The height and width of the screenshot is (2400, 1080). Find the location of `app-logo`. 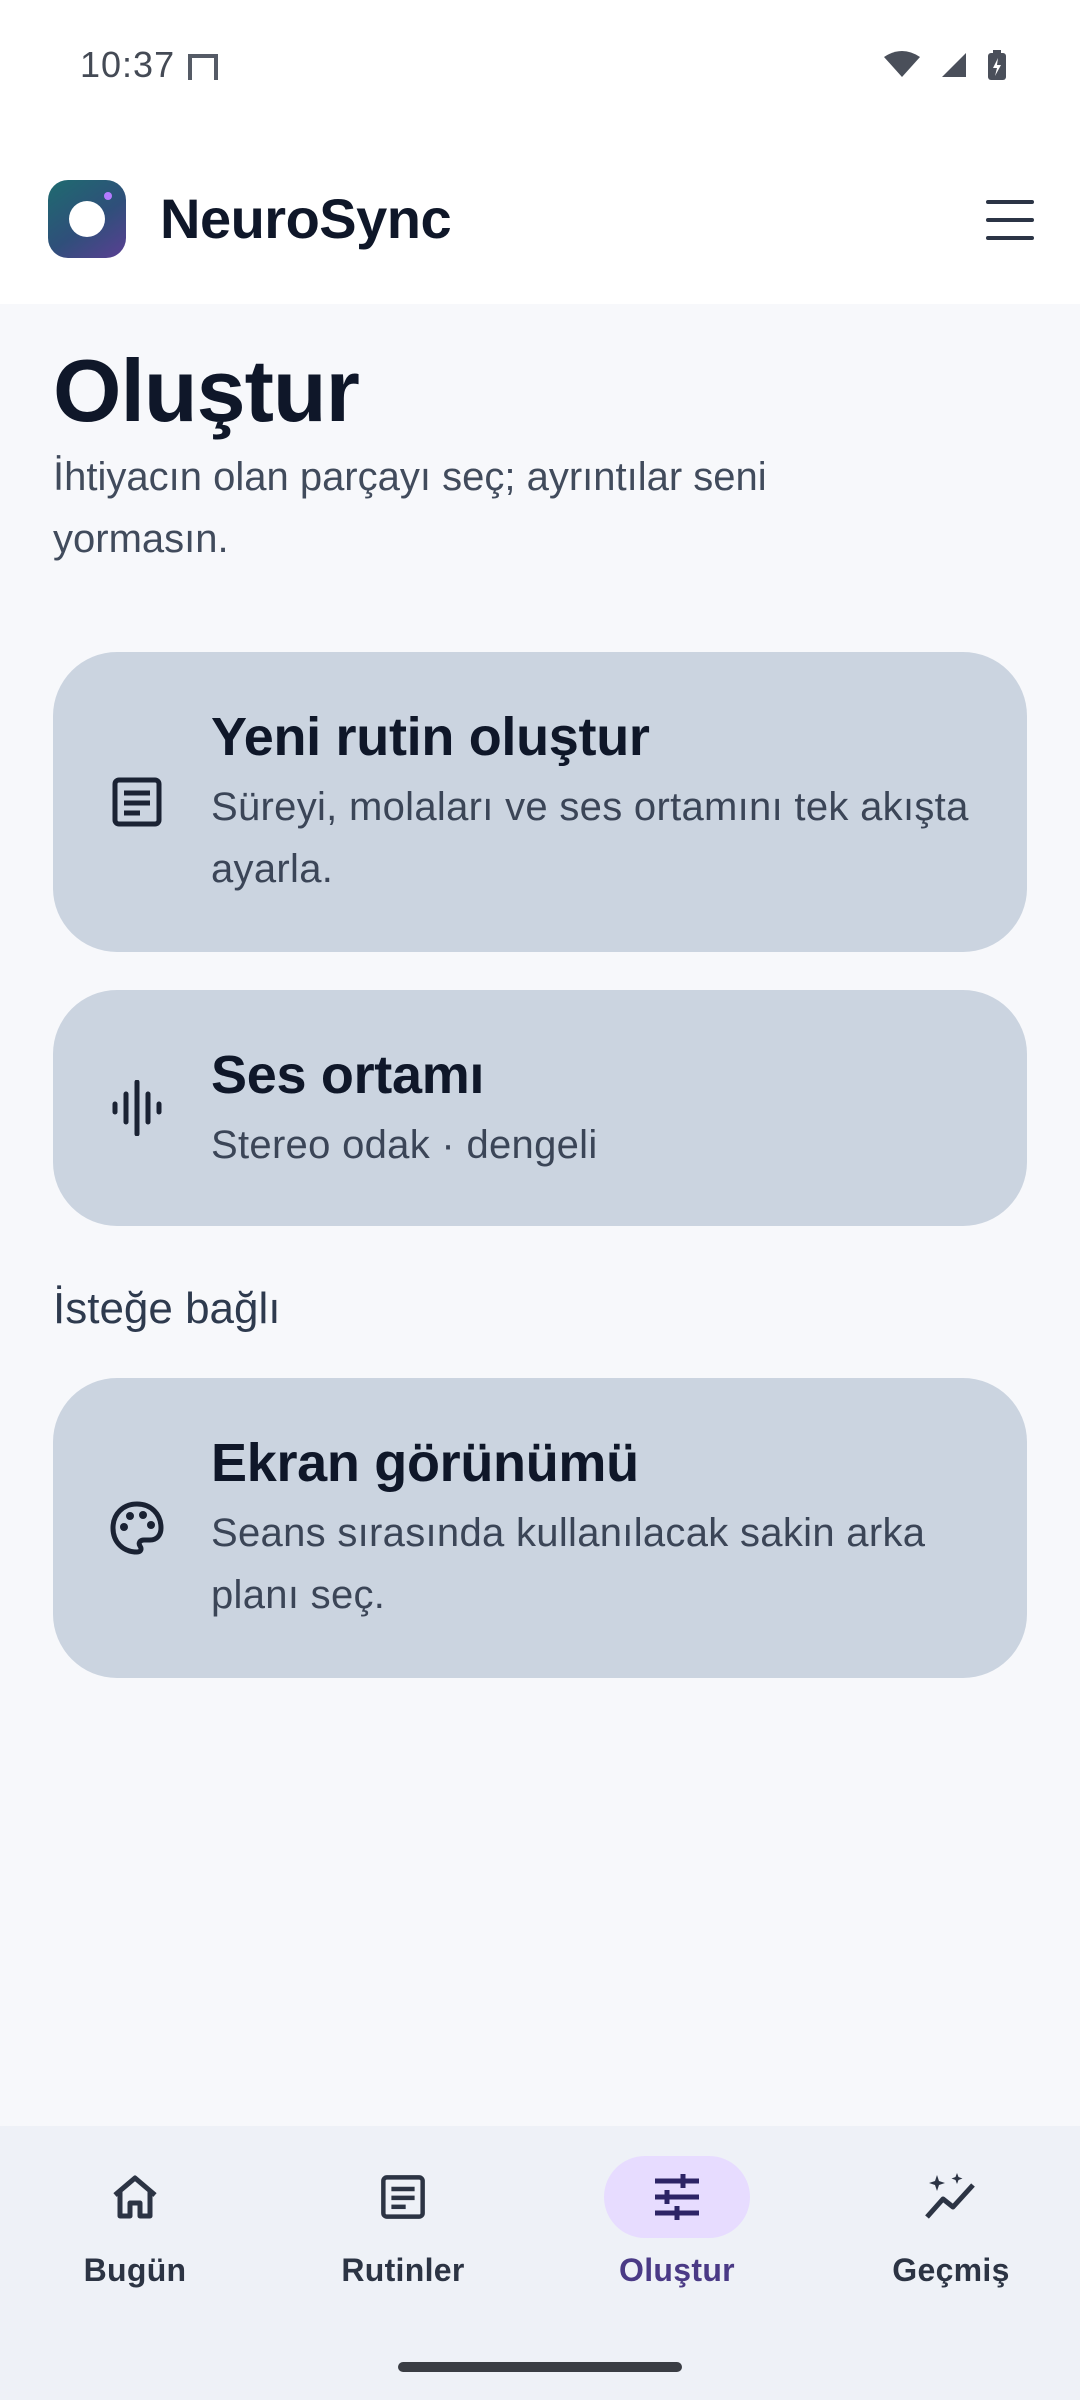

app-logo is located at coordinates (87, 219).